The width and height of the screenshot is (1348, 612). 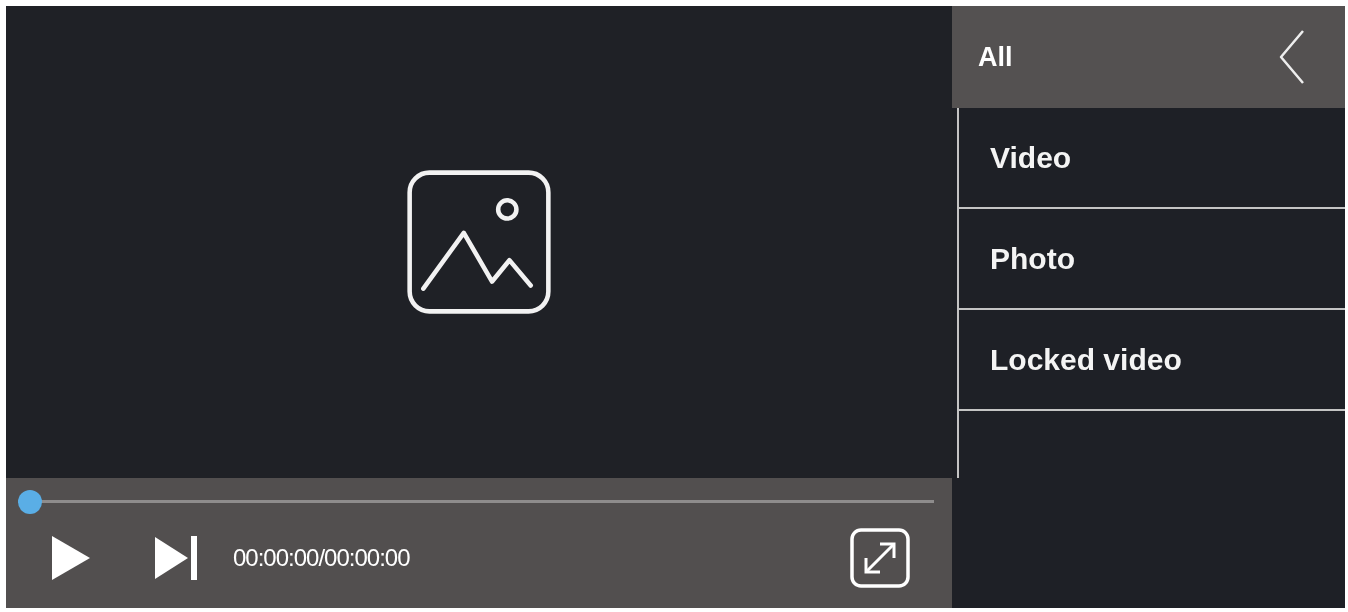 What do you see at coordinates (176, 558) in the screenshot?
I see `skip-next-icon` at bounding box center [176, 558].